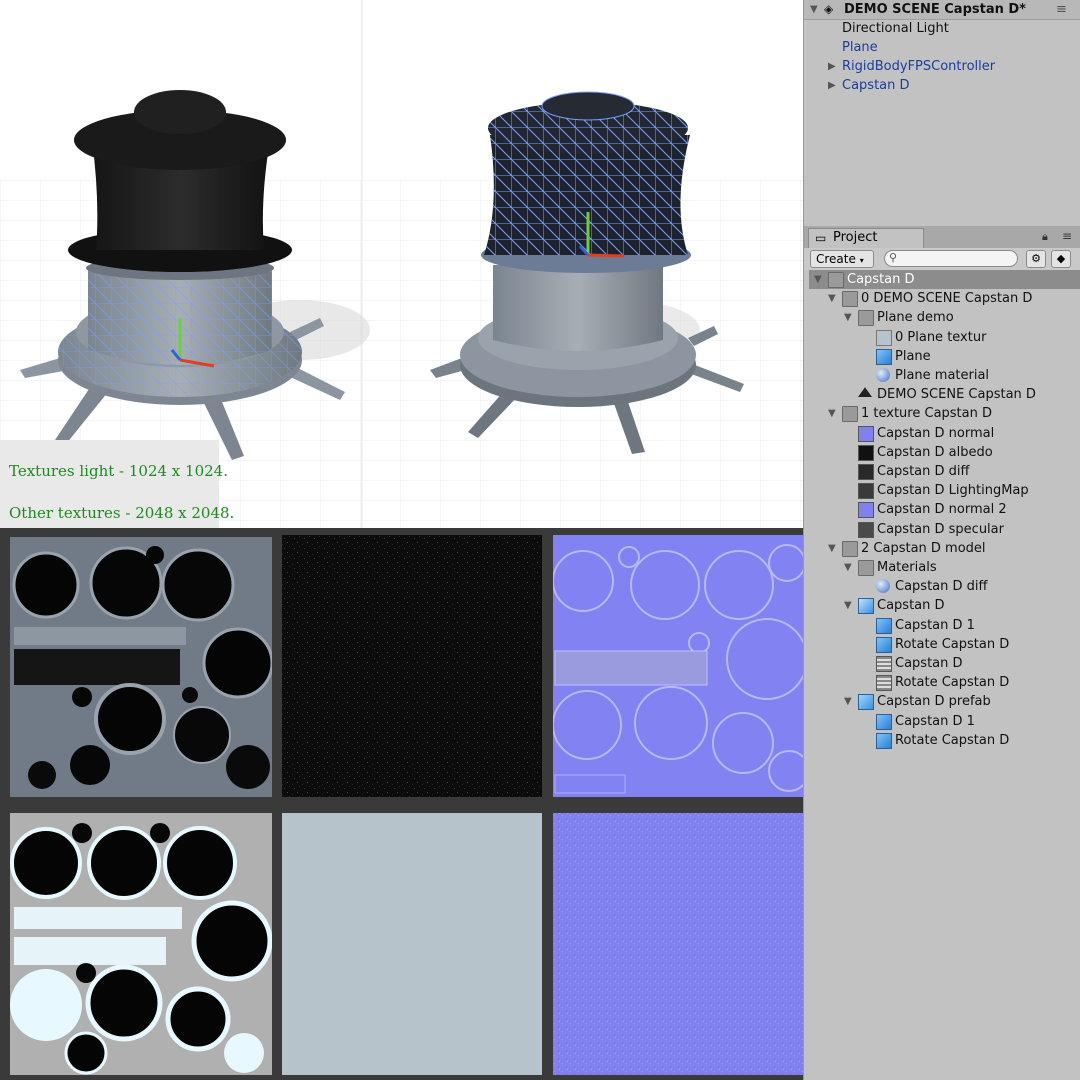 The image size is (1080, 1080). I want to click on project-tree-item: Capstan D LightingMap, so click(953, 490).